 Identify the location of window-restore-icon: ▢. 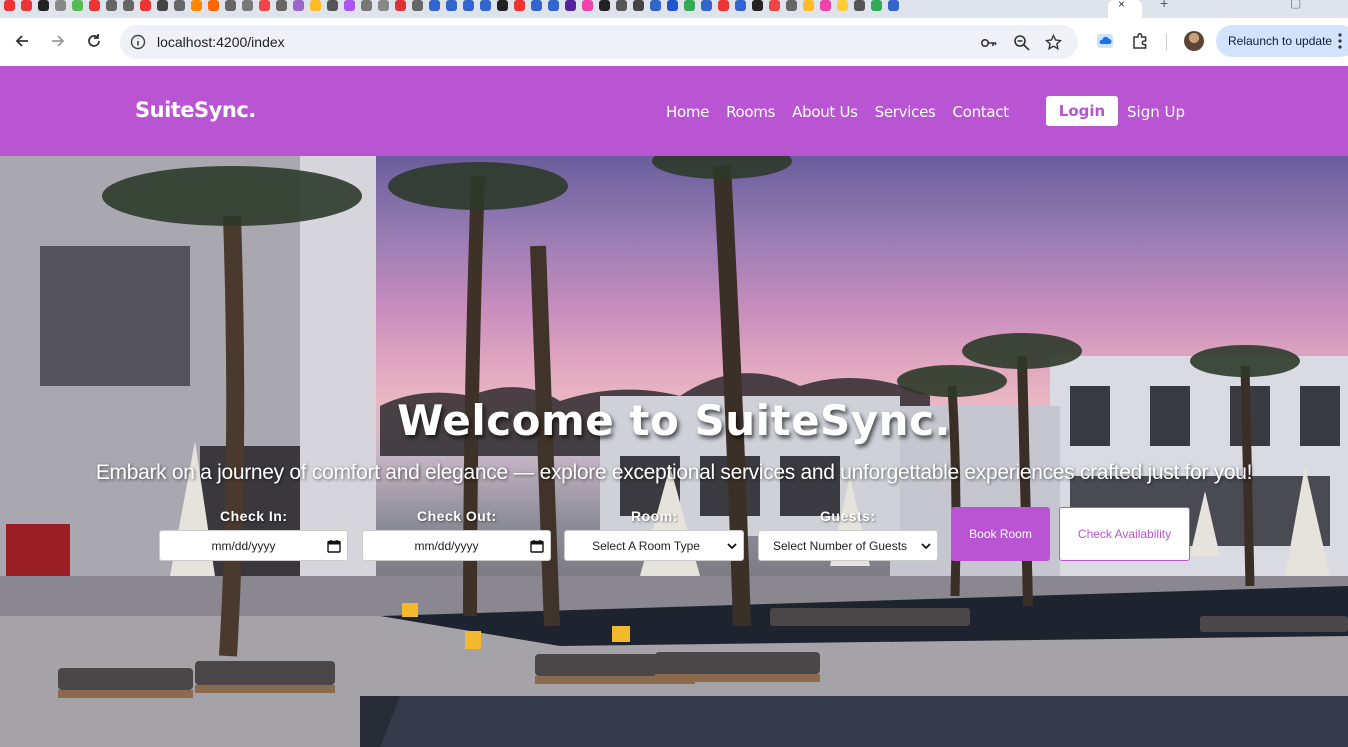
(1295, 5).